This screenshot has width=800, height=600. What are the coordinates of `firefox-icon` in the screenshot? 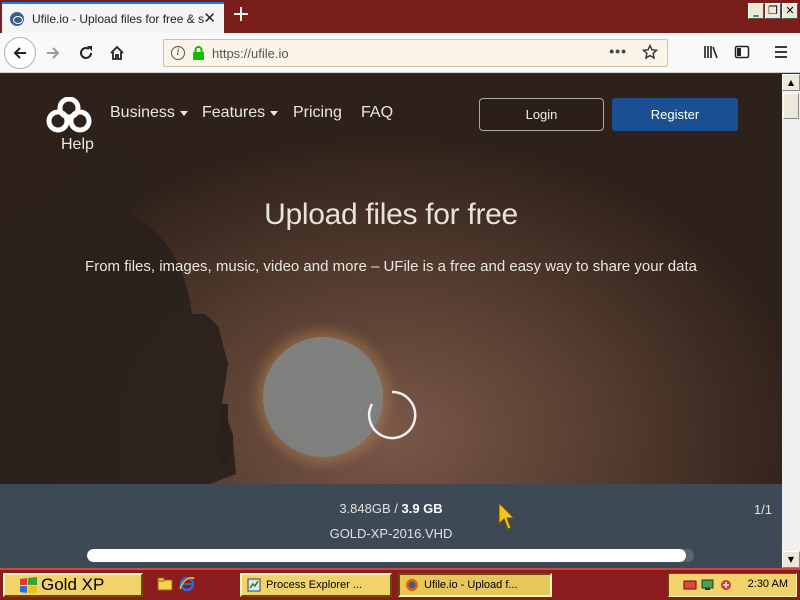 It's located at (412, 585).